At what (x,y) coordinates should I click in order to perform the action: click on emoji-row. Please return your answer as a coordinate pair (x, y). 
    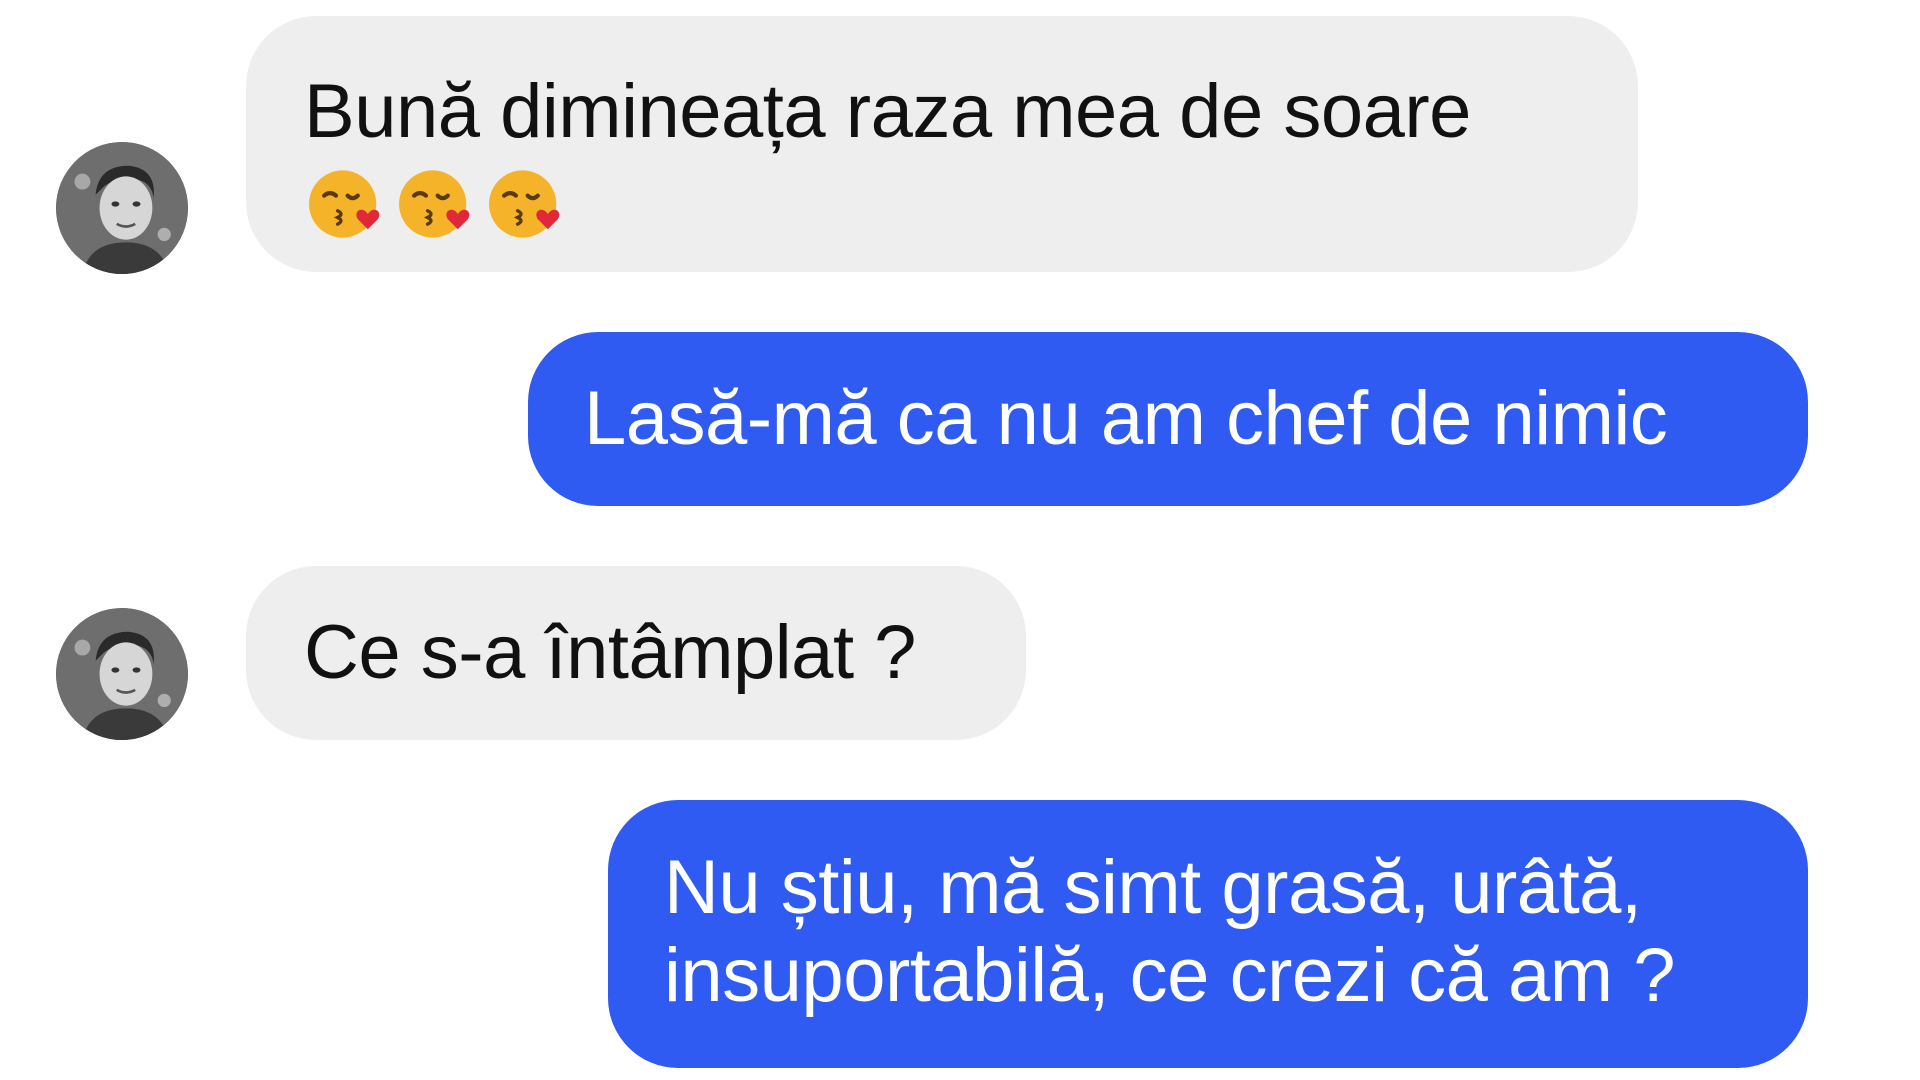
    Looking at the image, I should click on (971, 204).